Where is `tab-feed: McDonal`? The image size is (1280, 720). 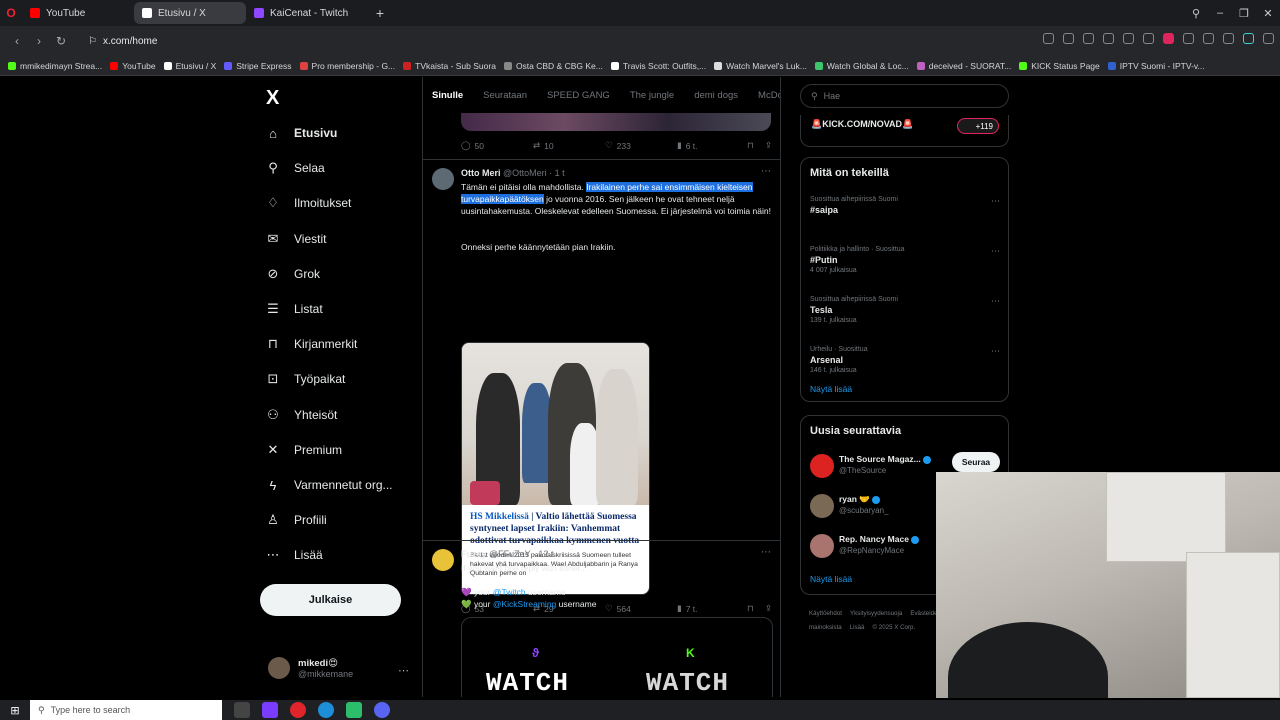 tab-feed: McDonal is located at coordinates (769, 95).